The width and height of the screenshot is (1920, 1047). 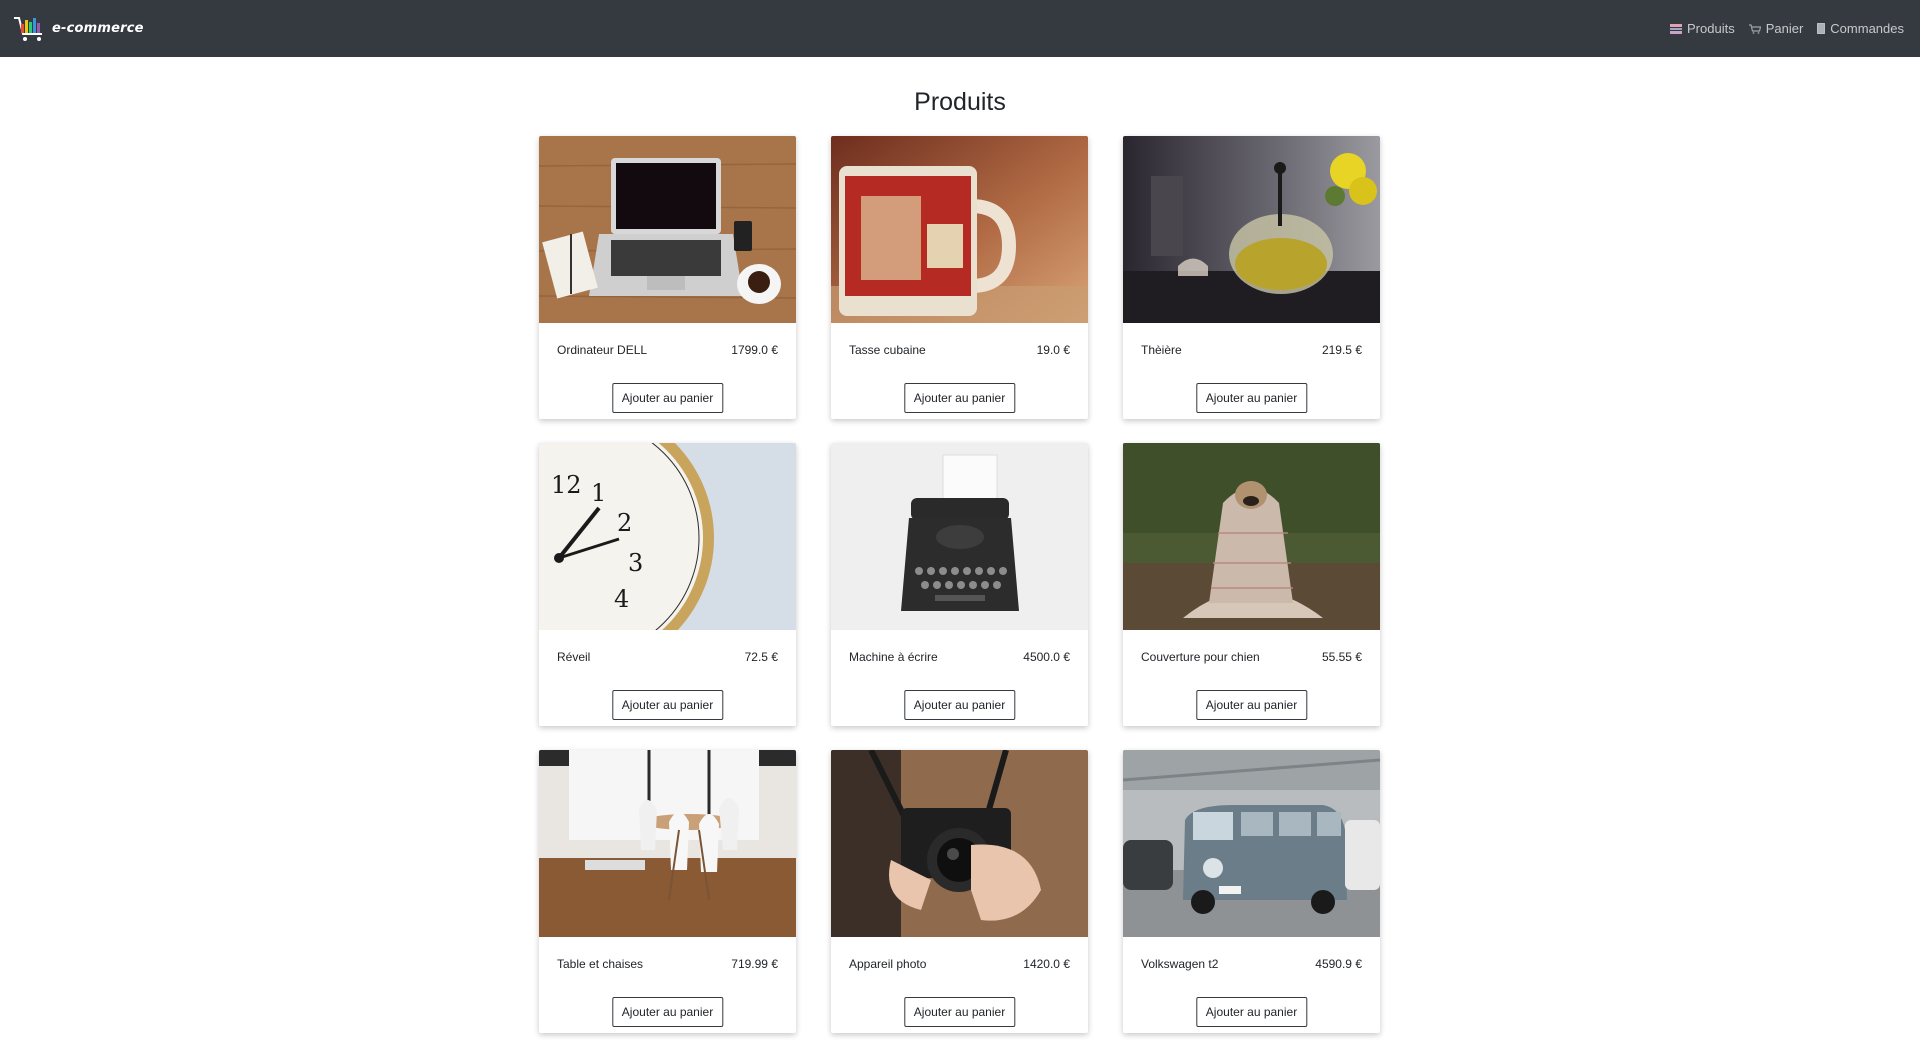 What do you see at coordinates (1867, 28) in the screenshot?
I see `nav-link-label: Commandes` at bounding box center [1867, 28].